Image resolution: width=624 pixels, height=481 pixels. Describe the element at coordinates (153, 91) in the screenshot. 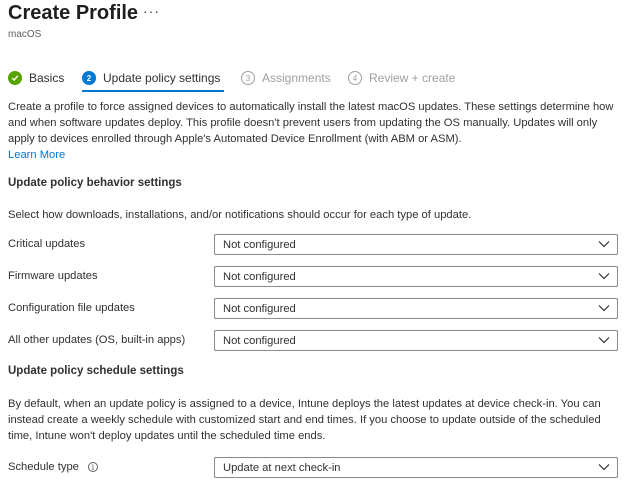

I see `active-step-indicator` at that location.